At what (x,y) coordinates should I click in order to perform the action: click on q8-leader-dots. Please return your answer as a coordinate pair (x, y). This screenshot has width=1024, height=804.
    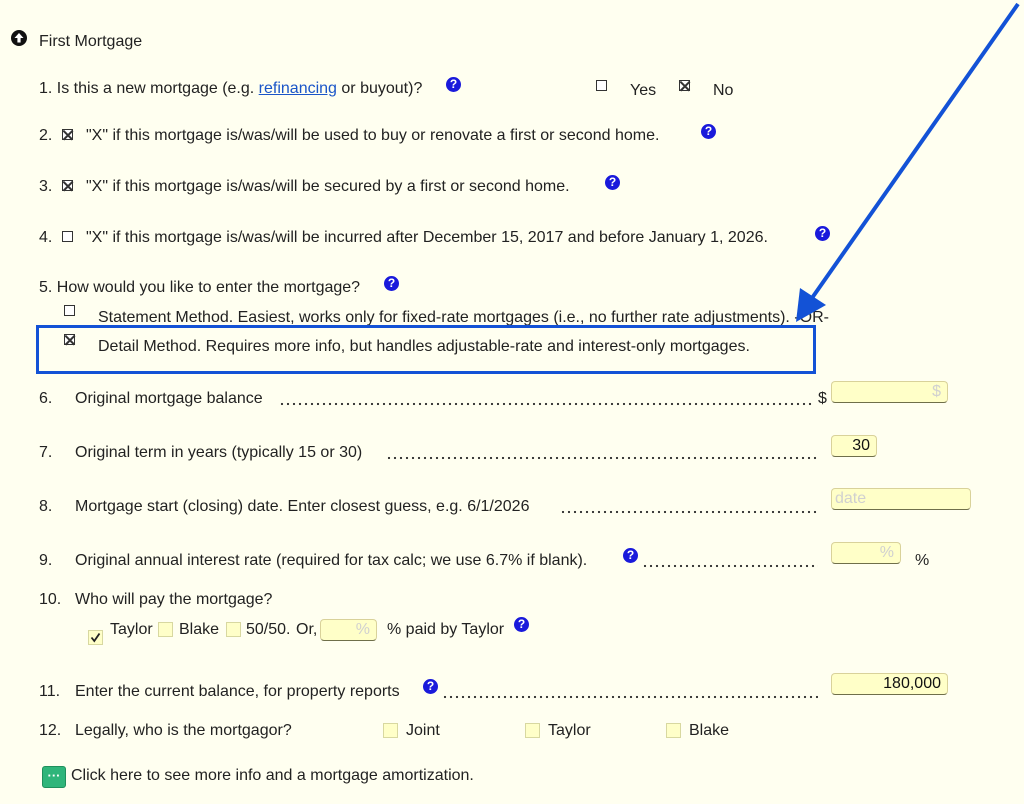
    Looking at the image, I should click on (689, 512).